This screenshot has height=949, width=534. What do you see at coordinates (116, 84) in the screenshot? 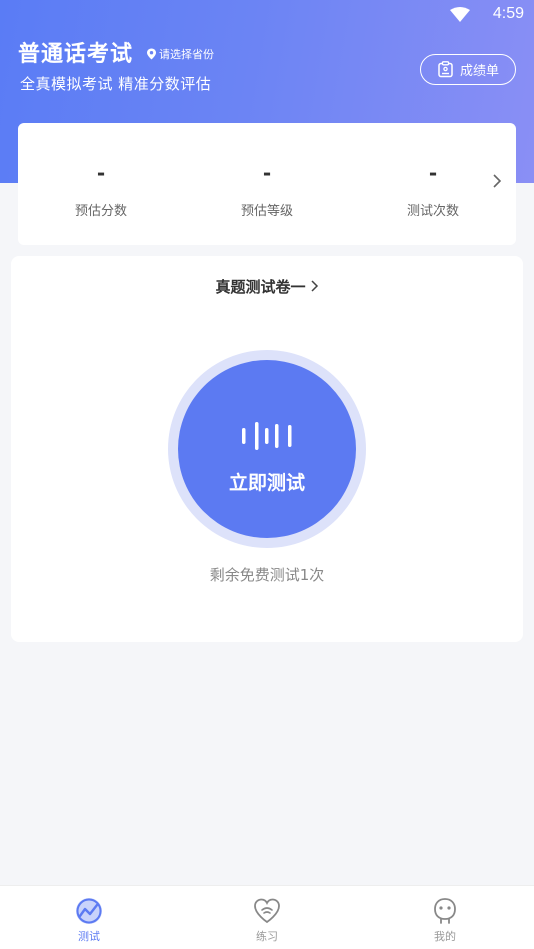
I see `page-subtitle: 全真模拟考试 精准分数评估` at bounding box center [116, 84].